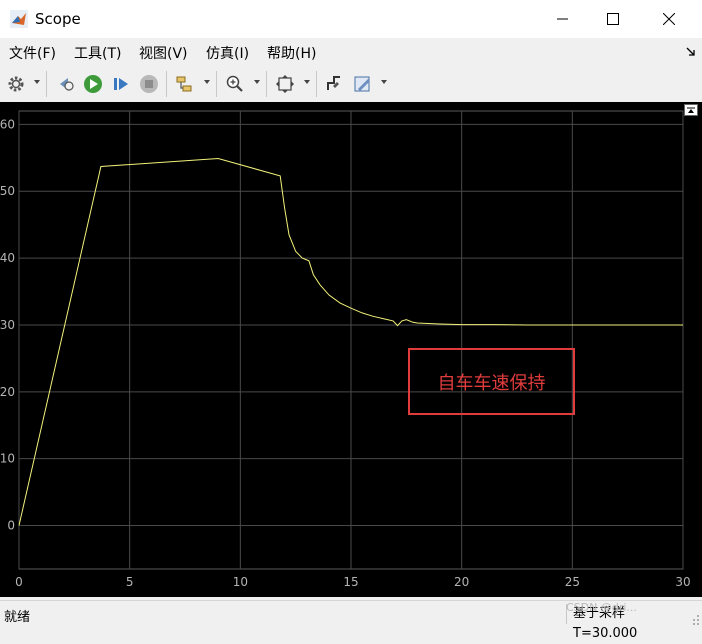 The height and width of the screenshot is (644, 702). Describe the element at coordinates (17, 617) in the screenshot. I see `status-text: 就绪` at that location.